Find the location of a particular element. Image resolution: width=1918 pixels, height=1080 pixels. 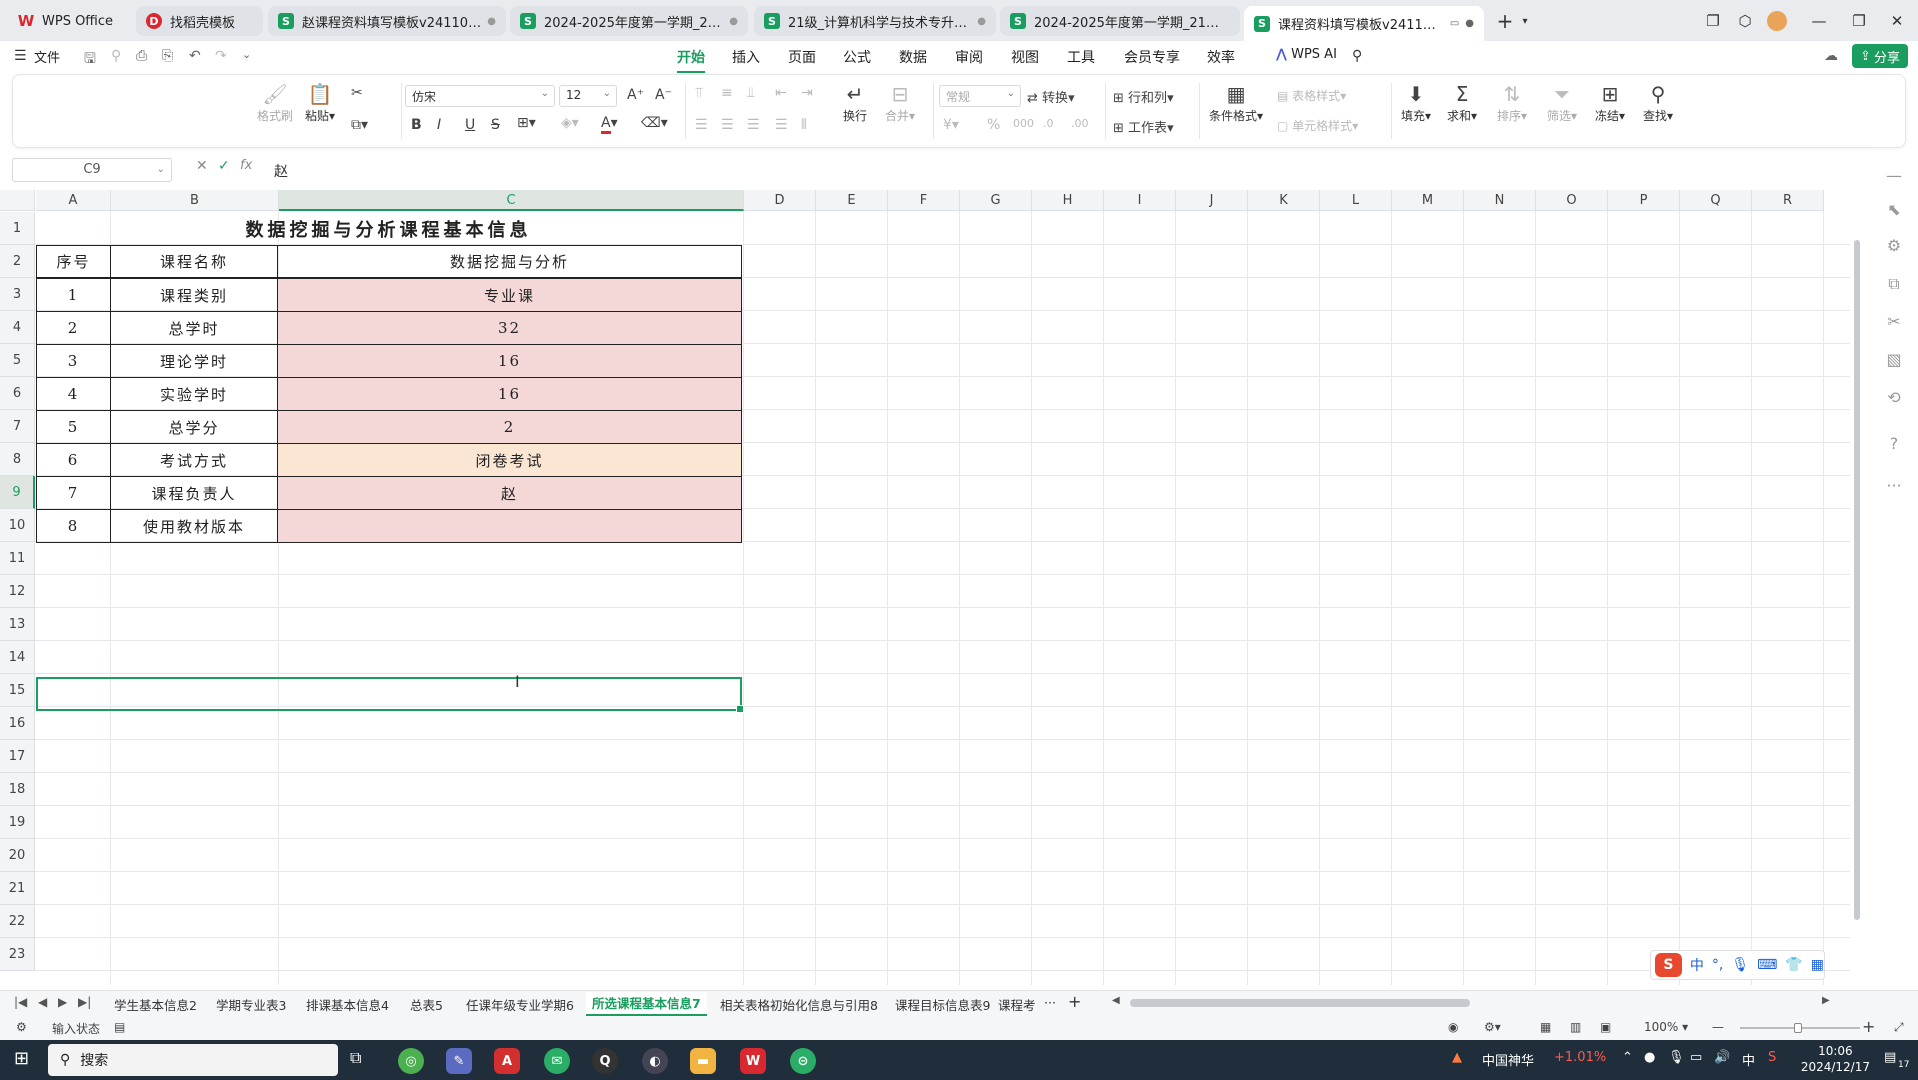

stock-icon: ▲ is located at coordinates (1457, 1057).